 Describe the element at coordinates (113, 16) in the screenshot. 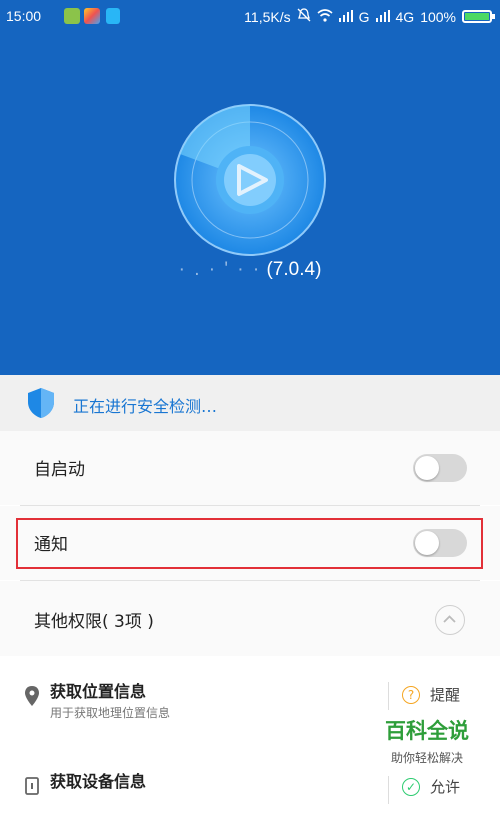

I see `clipboard-notification-icon` at that location.